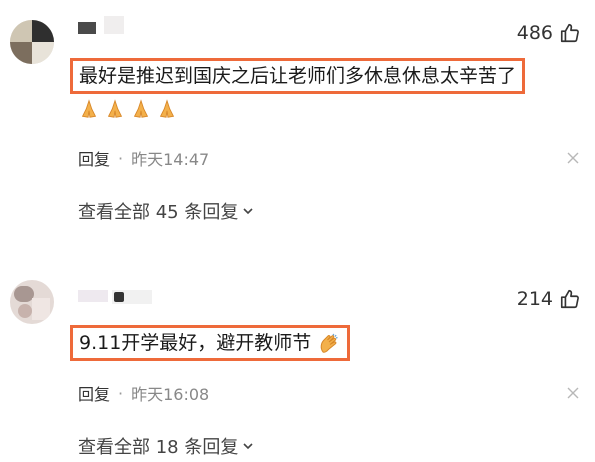 The image size is (595, 462). I want to click on comment-text: 最好是推迟到国庆之后让老师们多休息休息太辛苦了, so click(298, 76).